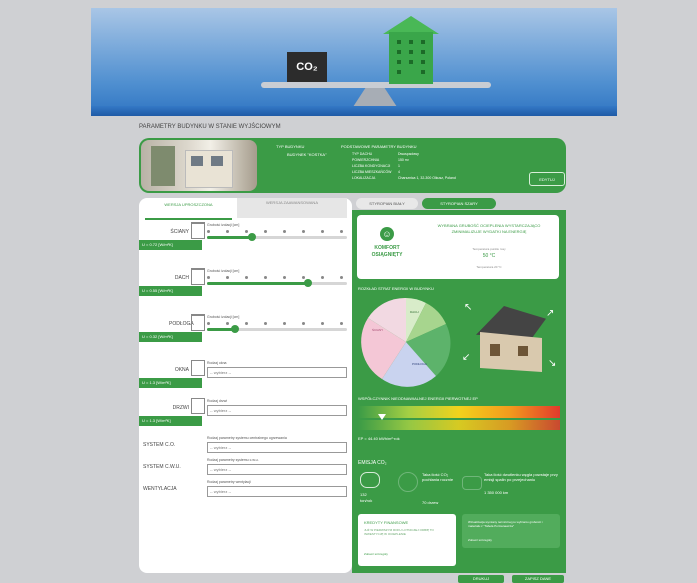 This screenshot has width=697, height=583. Describe the element at coordinates (364, 178) in the screenshot. I see `param-key: LOKALIZACJA` at that location.